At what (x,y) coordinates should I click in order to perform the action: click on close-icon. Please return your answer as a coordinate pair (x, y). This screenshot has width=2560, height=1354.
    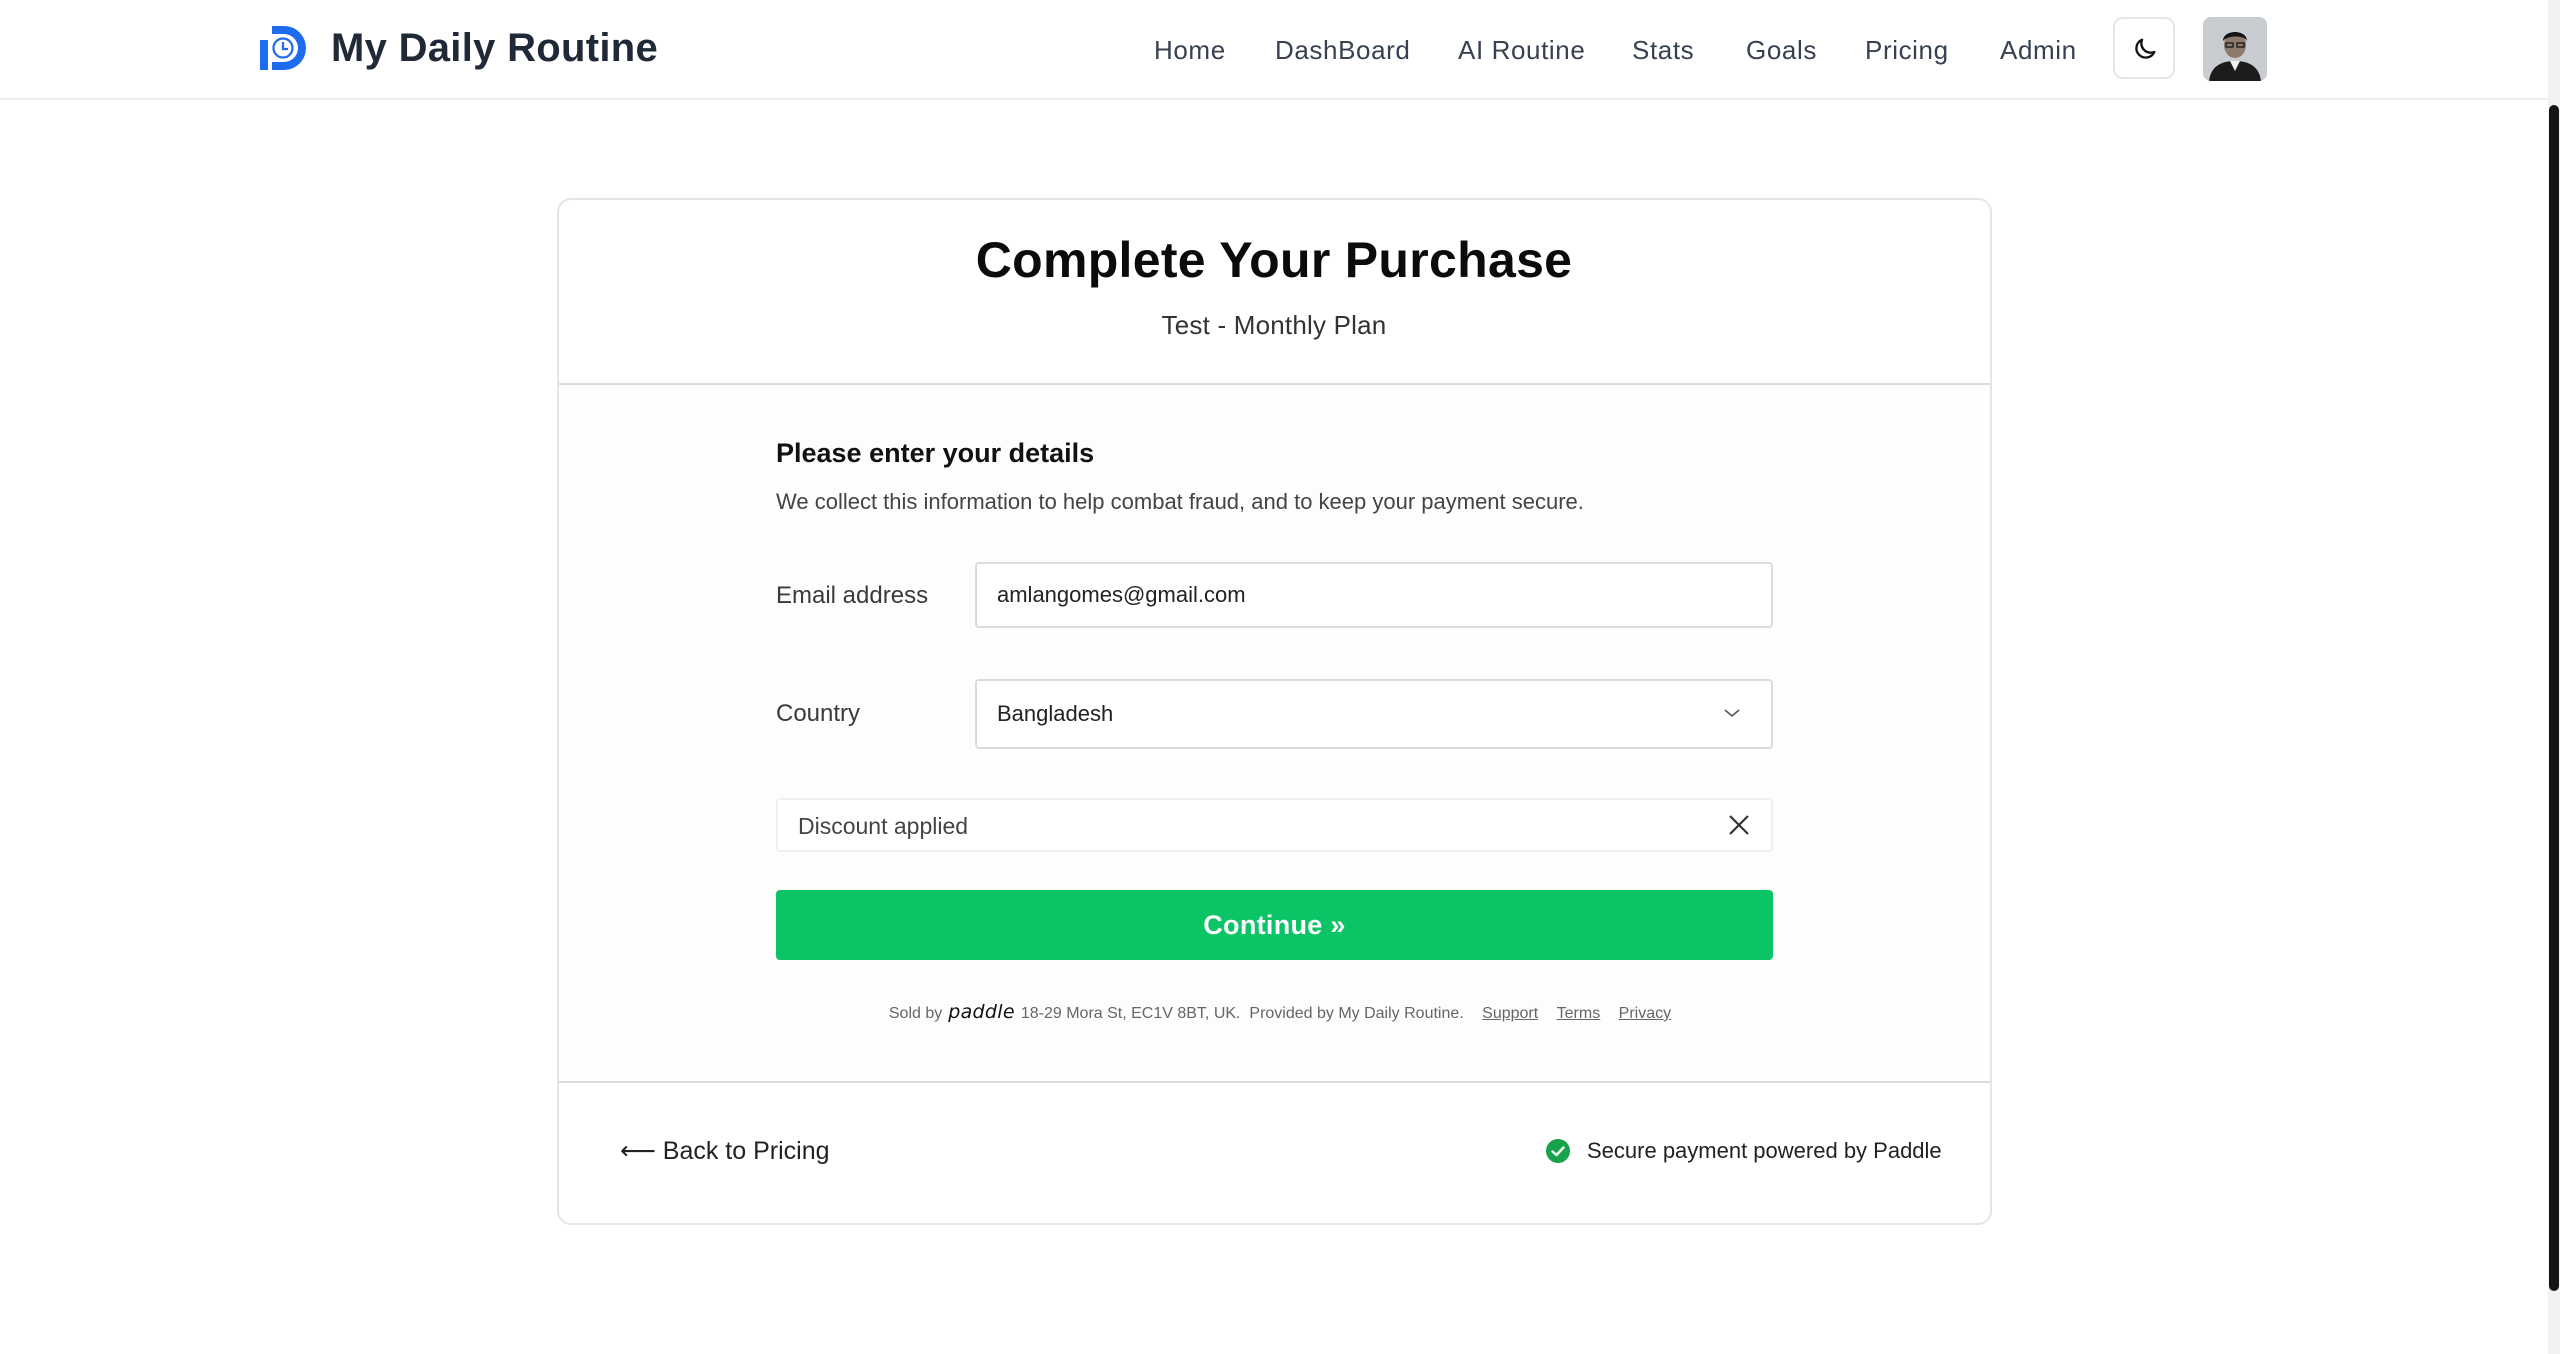
    Looking at the image, I should click on (1739, 825).